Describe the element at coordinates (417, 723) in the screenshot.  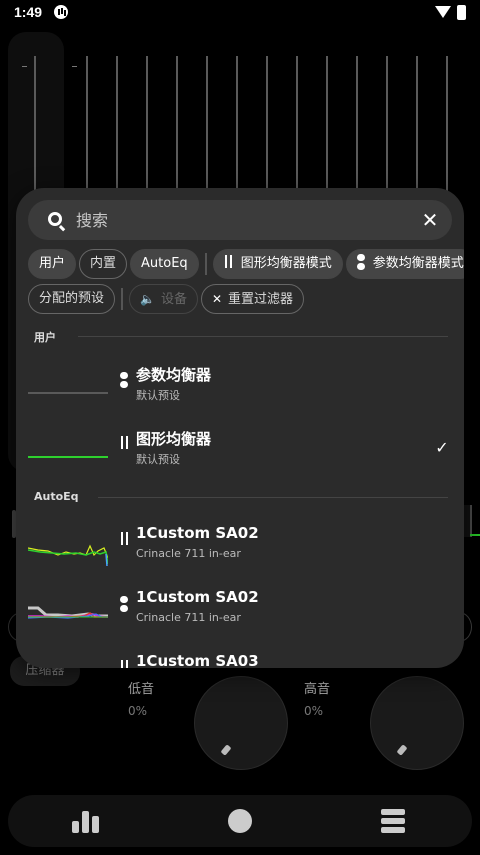
I see `treble-knob` at that location.